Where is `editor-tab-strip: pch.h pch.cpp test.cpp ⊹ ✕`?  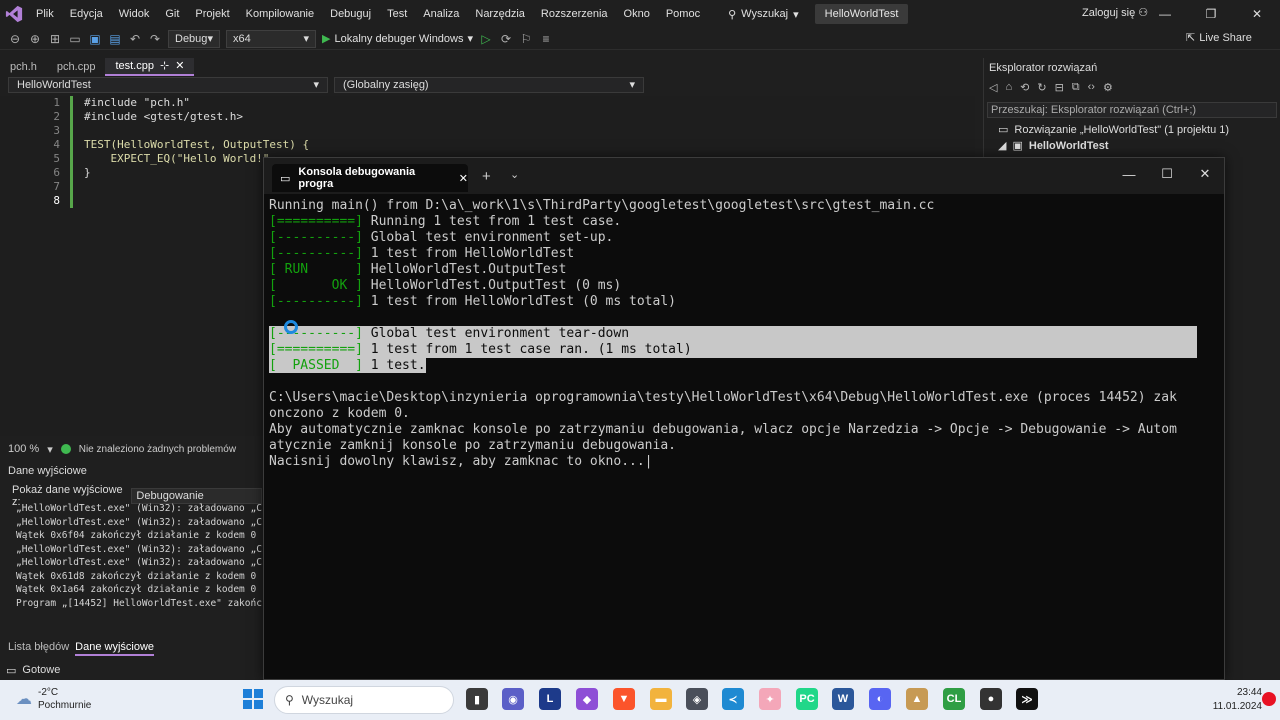 editor-tab-strip: pch.h pch.cpp test.cpp ⊹ ✕ is located at coordinates (490, 67).